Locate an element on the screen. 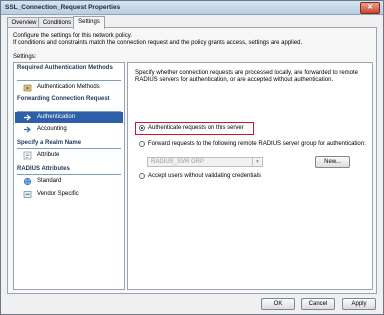 The width and height of the screenshot is (384, 315). nav-item-standard: Standard is located at coordinates (69, 181).